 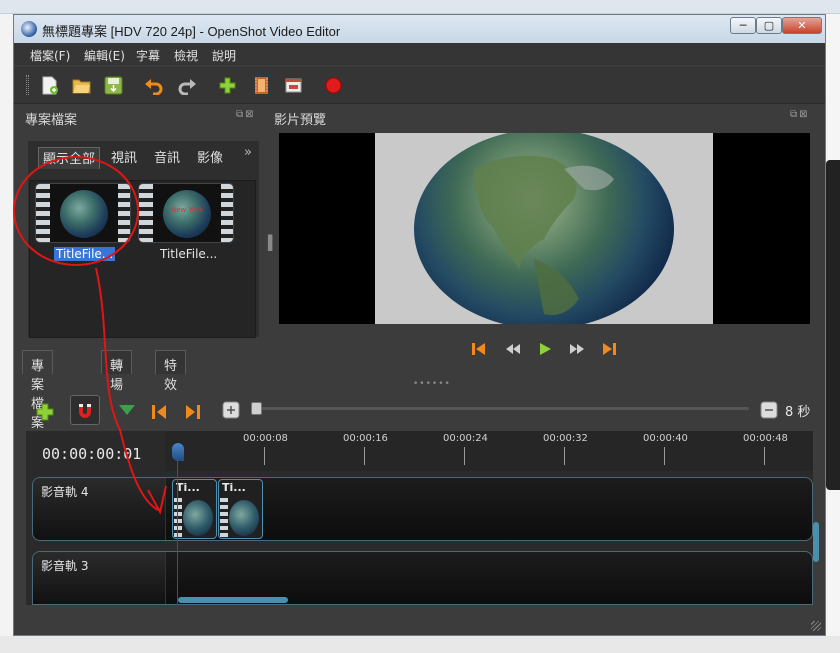 What do you see at coordinates (159, 412) in the screenshot?
I see `previous-marker-icon` at bounding box center [159, 412].